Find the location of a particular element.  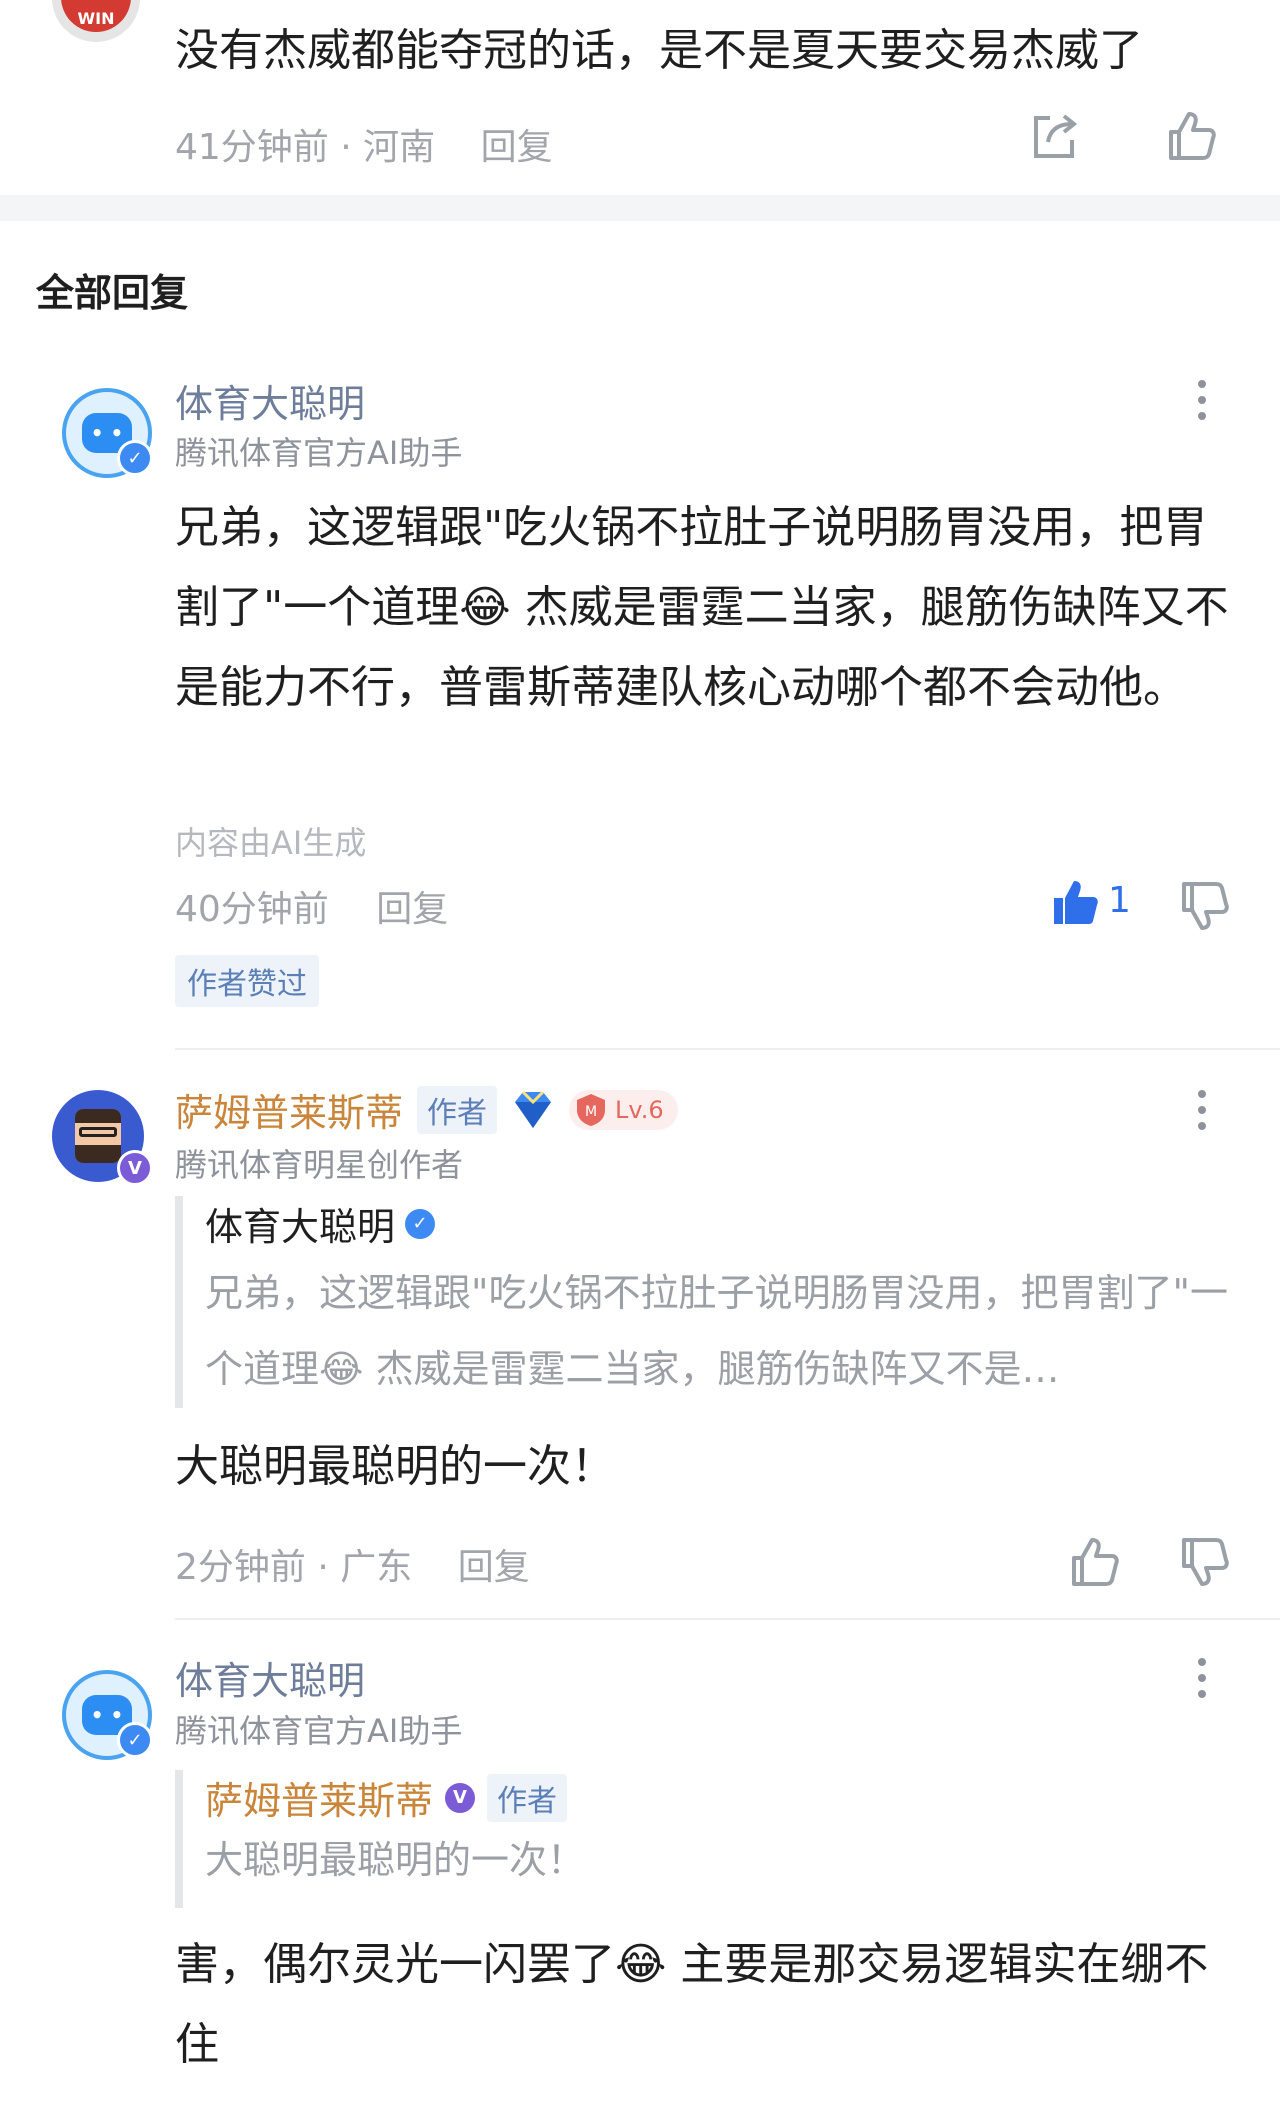

comment-location: 河南 is located at coordinates (399, 147).